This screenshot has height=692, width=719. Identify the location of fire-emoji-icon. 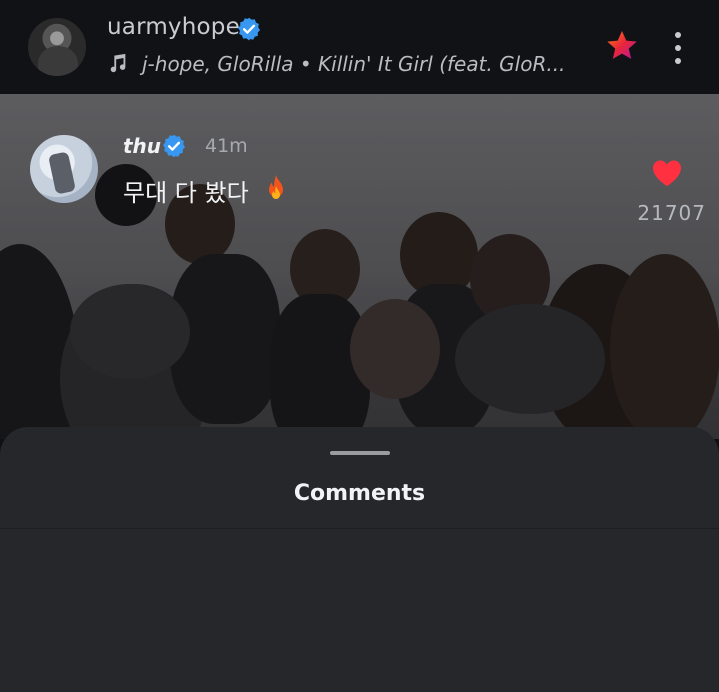
(276, 187).